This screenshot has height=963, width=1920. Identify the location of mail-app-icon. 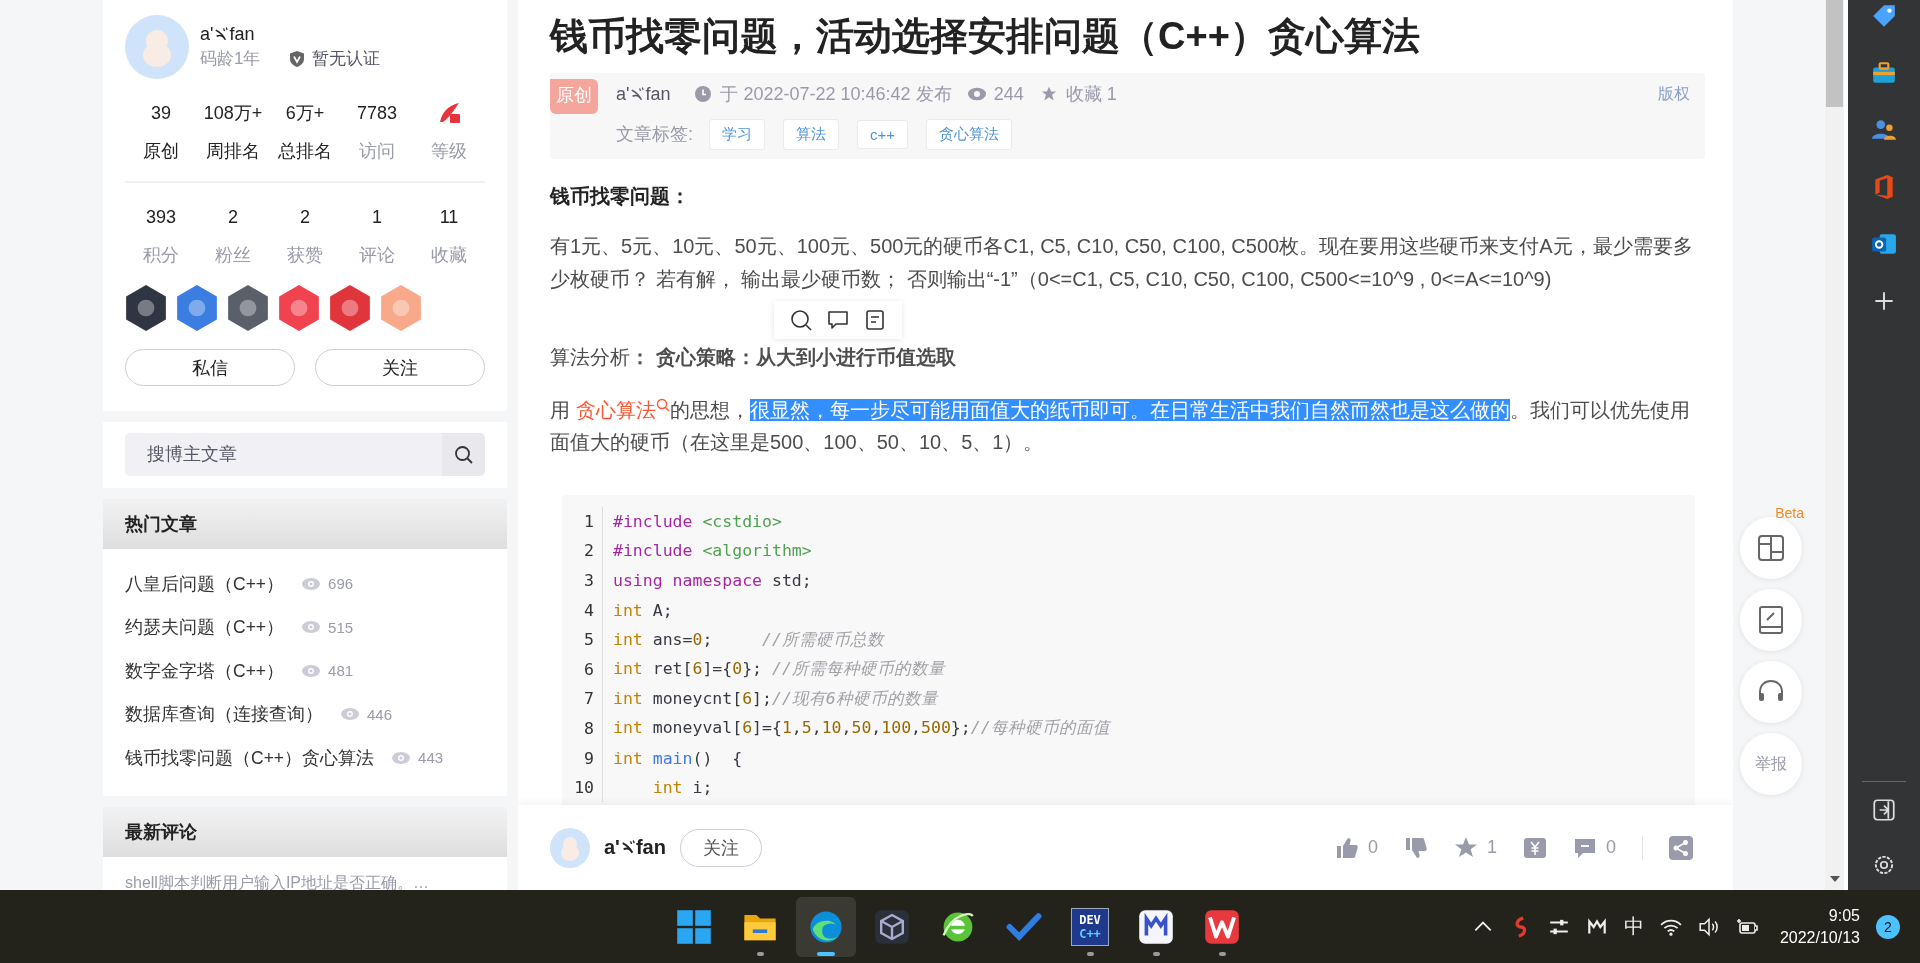
(1884, 244).